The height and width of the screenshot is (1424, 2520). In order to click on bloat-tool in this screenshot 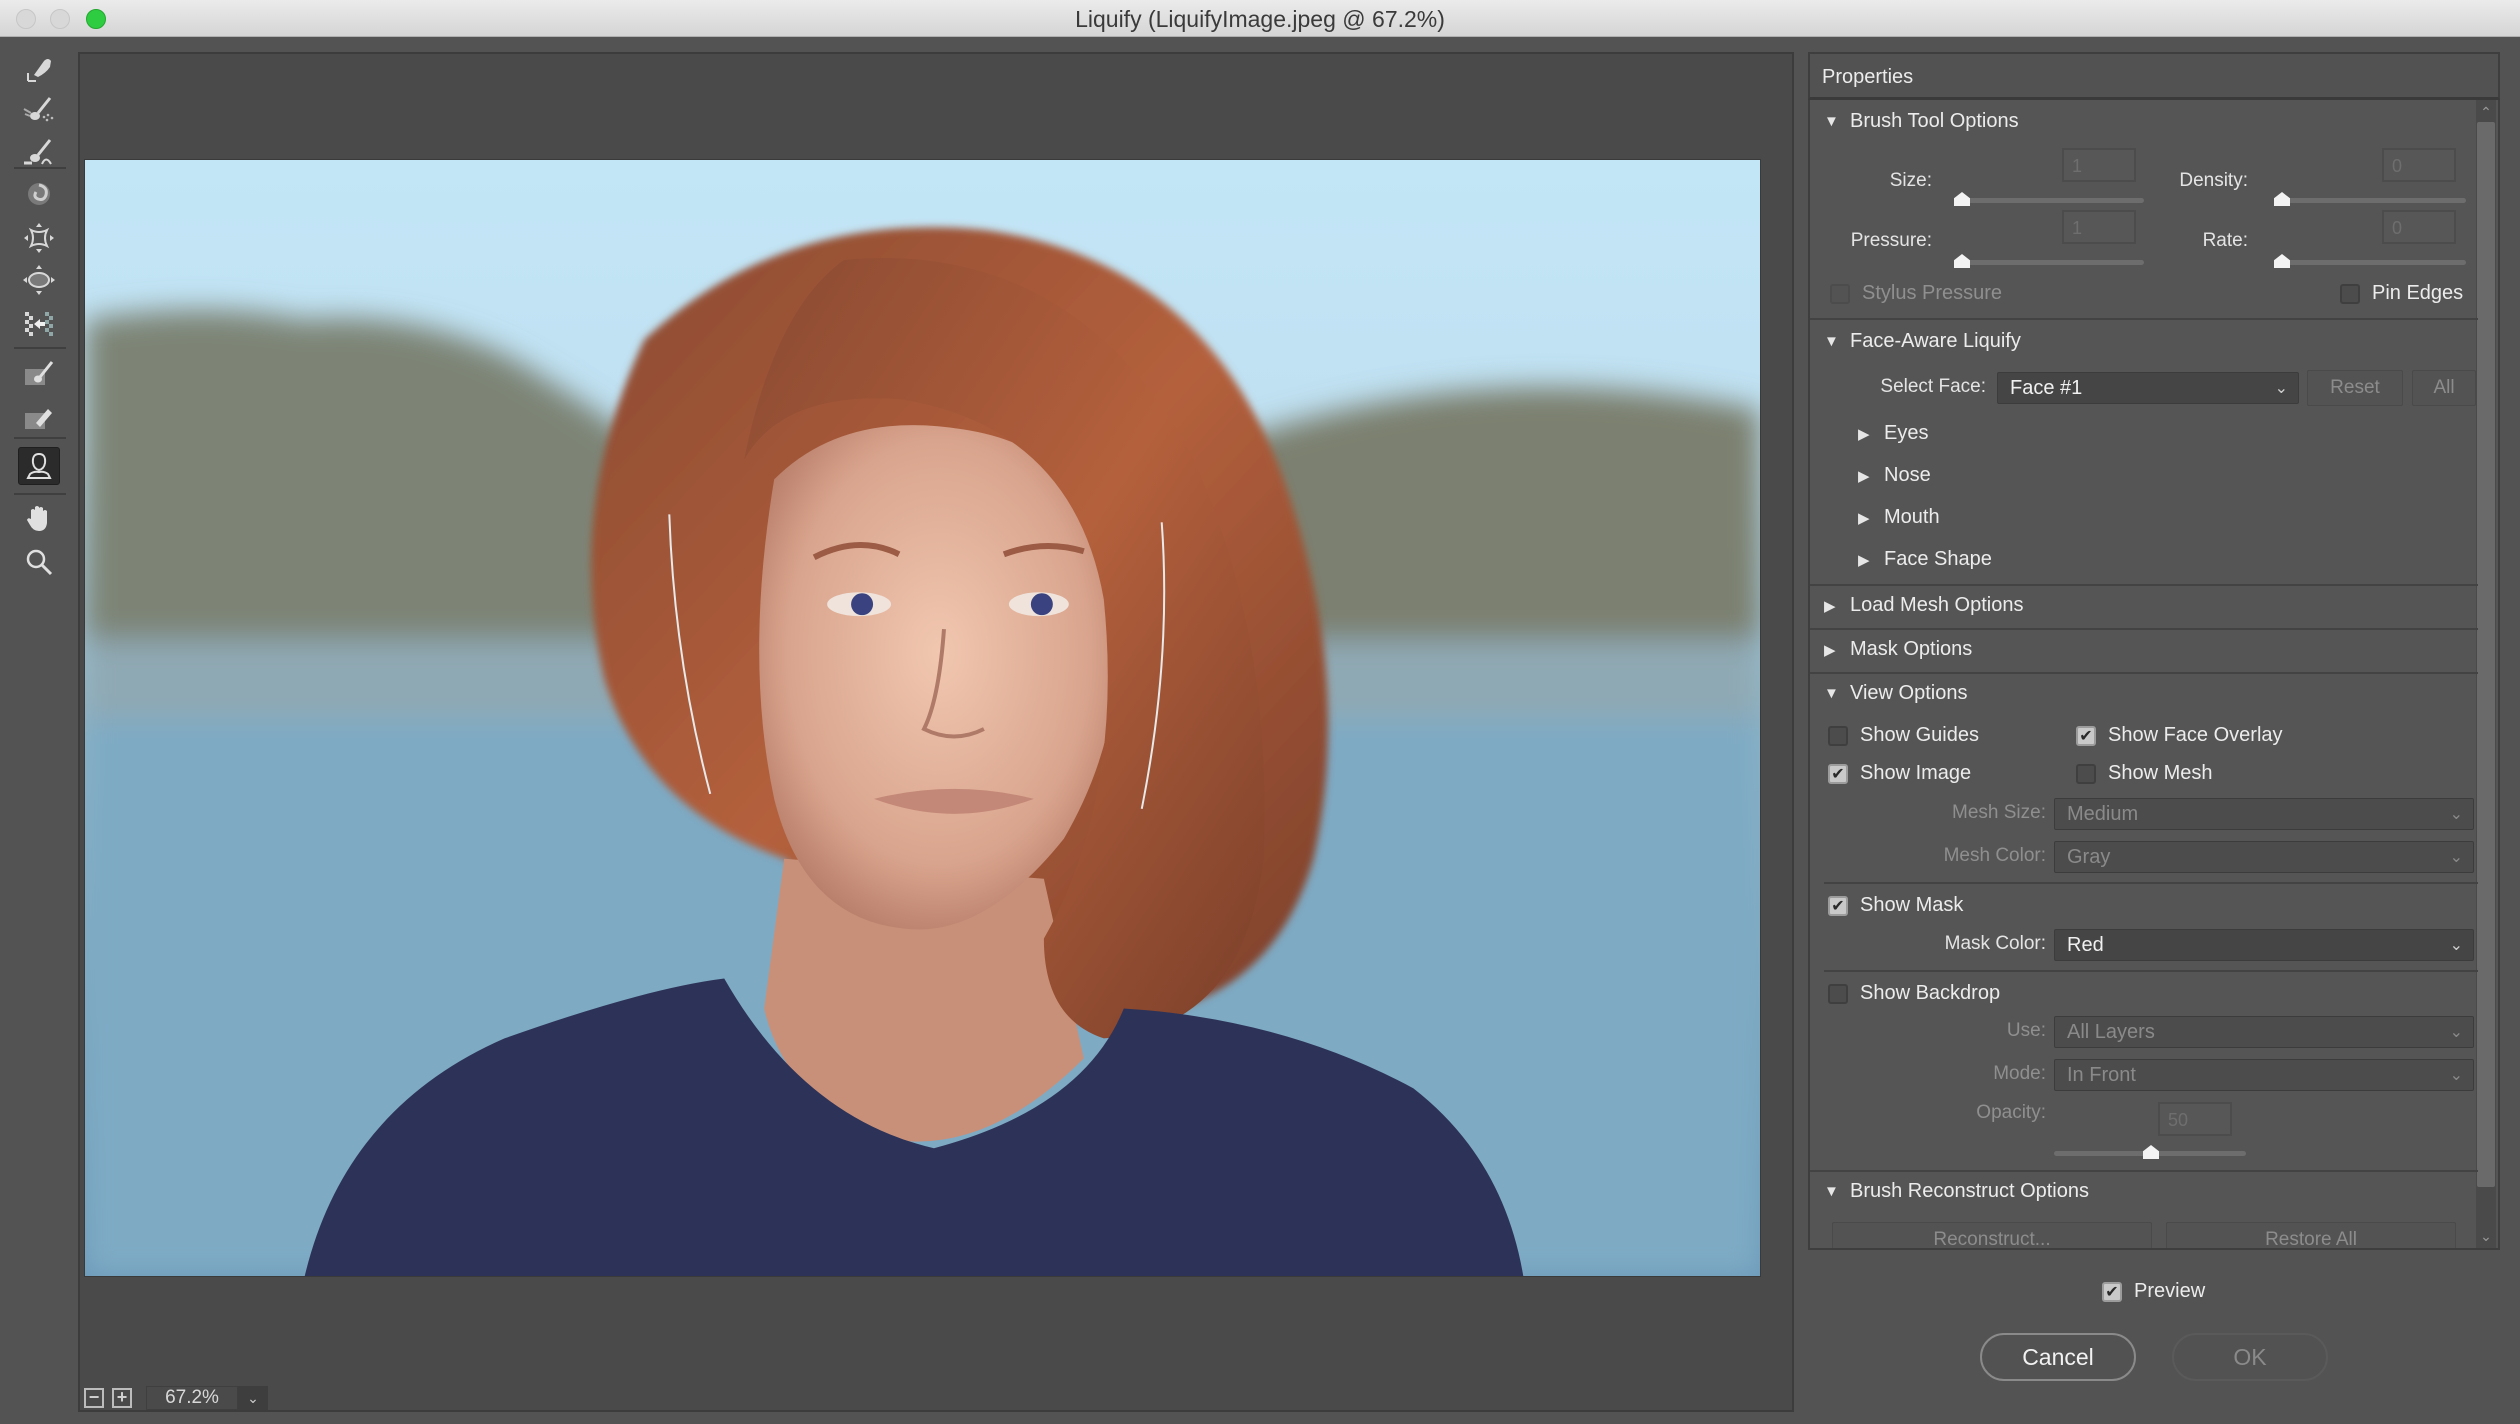, I will do `click(39, 280)`.